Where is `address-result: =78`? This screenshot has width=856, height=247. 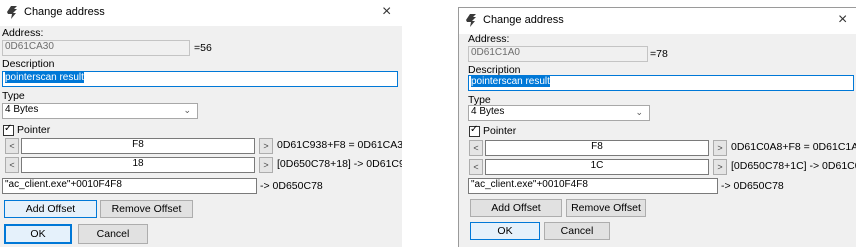 address-result: =78 is located at coordinates (659, 54).